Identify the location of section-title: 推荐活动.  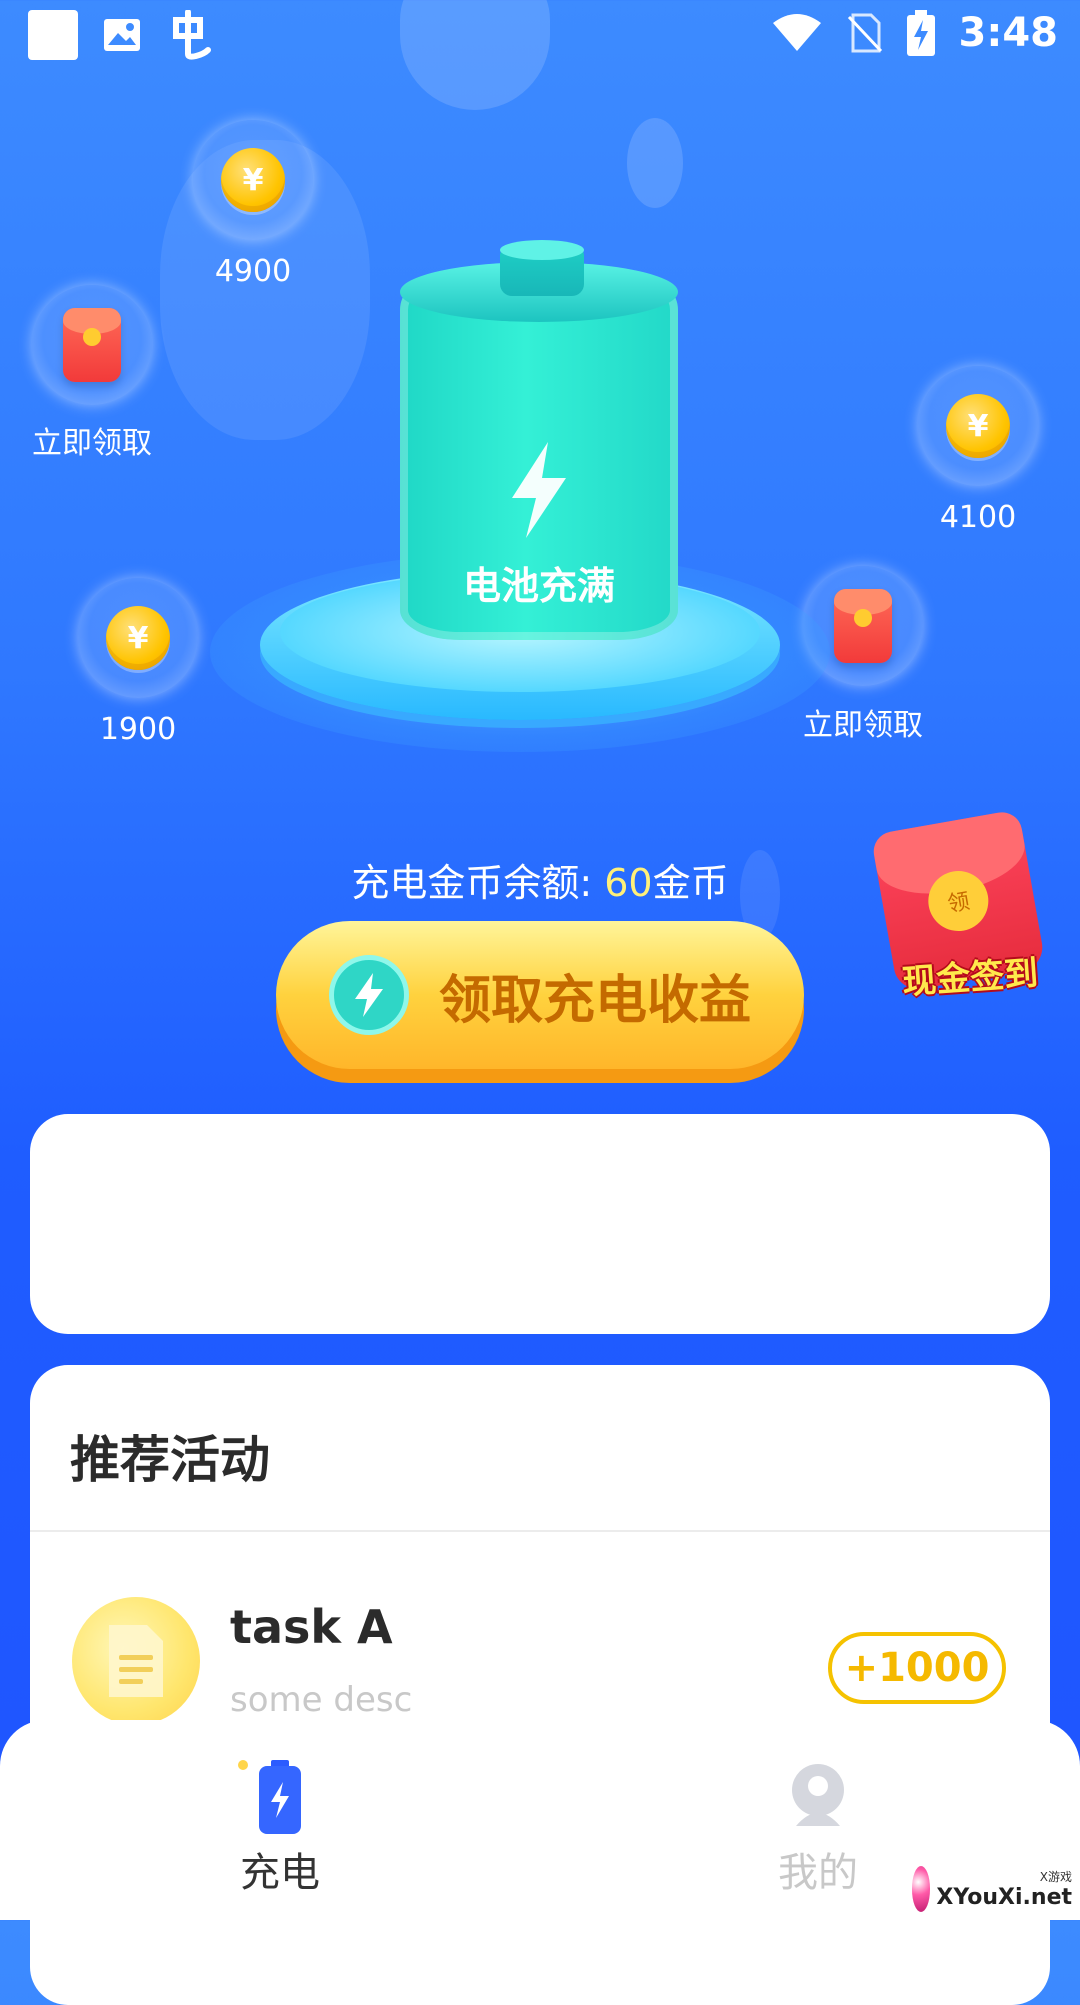
(170, 1460).